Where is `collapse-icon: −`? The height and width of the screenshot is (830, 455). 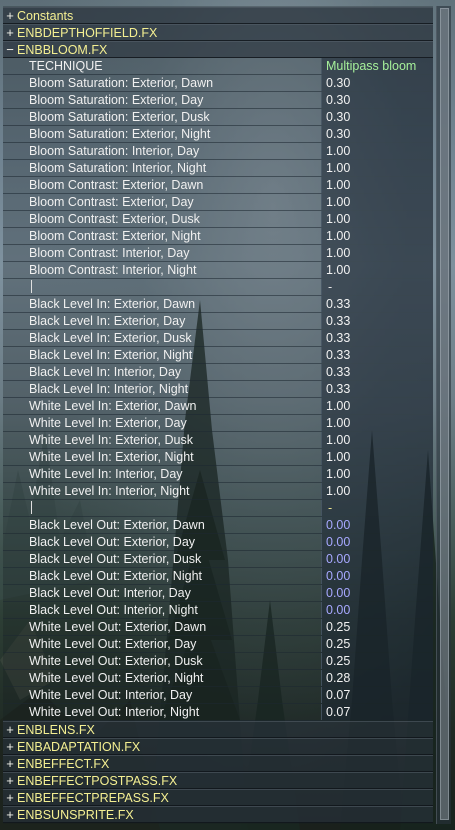
collapse-icon: − is located at coordinates (10, 50).